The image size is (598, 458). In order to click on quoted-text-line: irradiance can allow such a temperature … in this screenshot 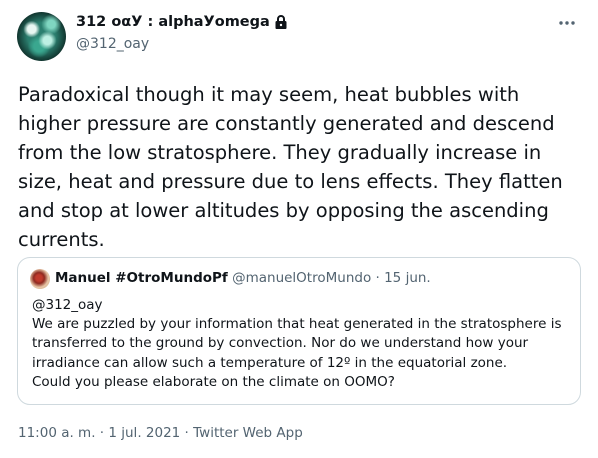, I will do `click(270, 362)`.